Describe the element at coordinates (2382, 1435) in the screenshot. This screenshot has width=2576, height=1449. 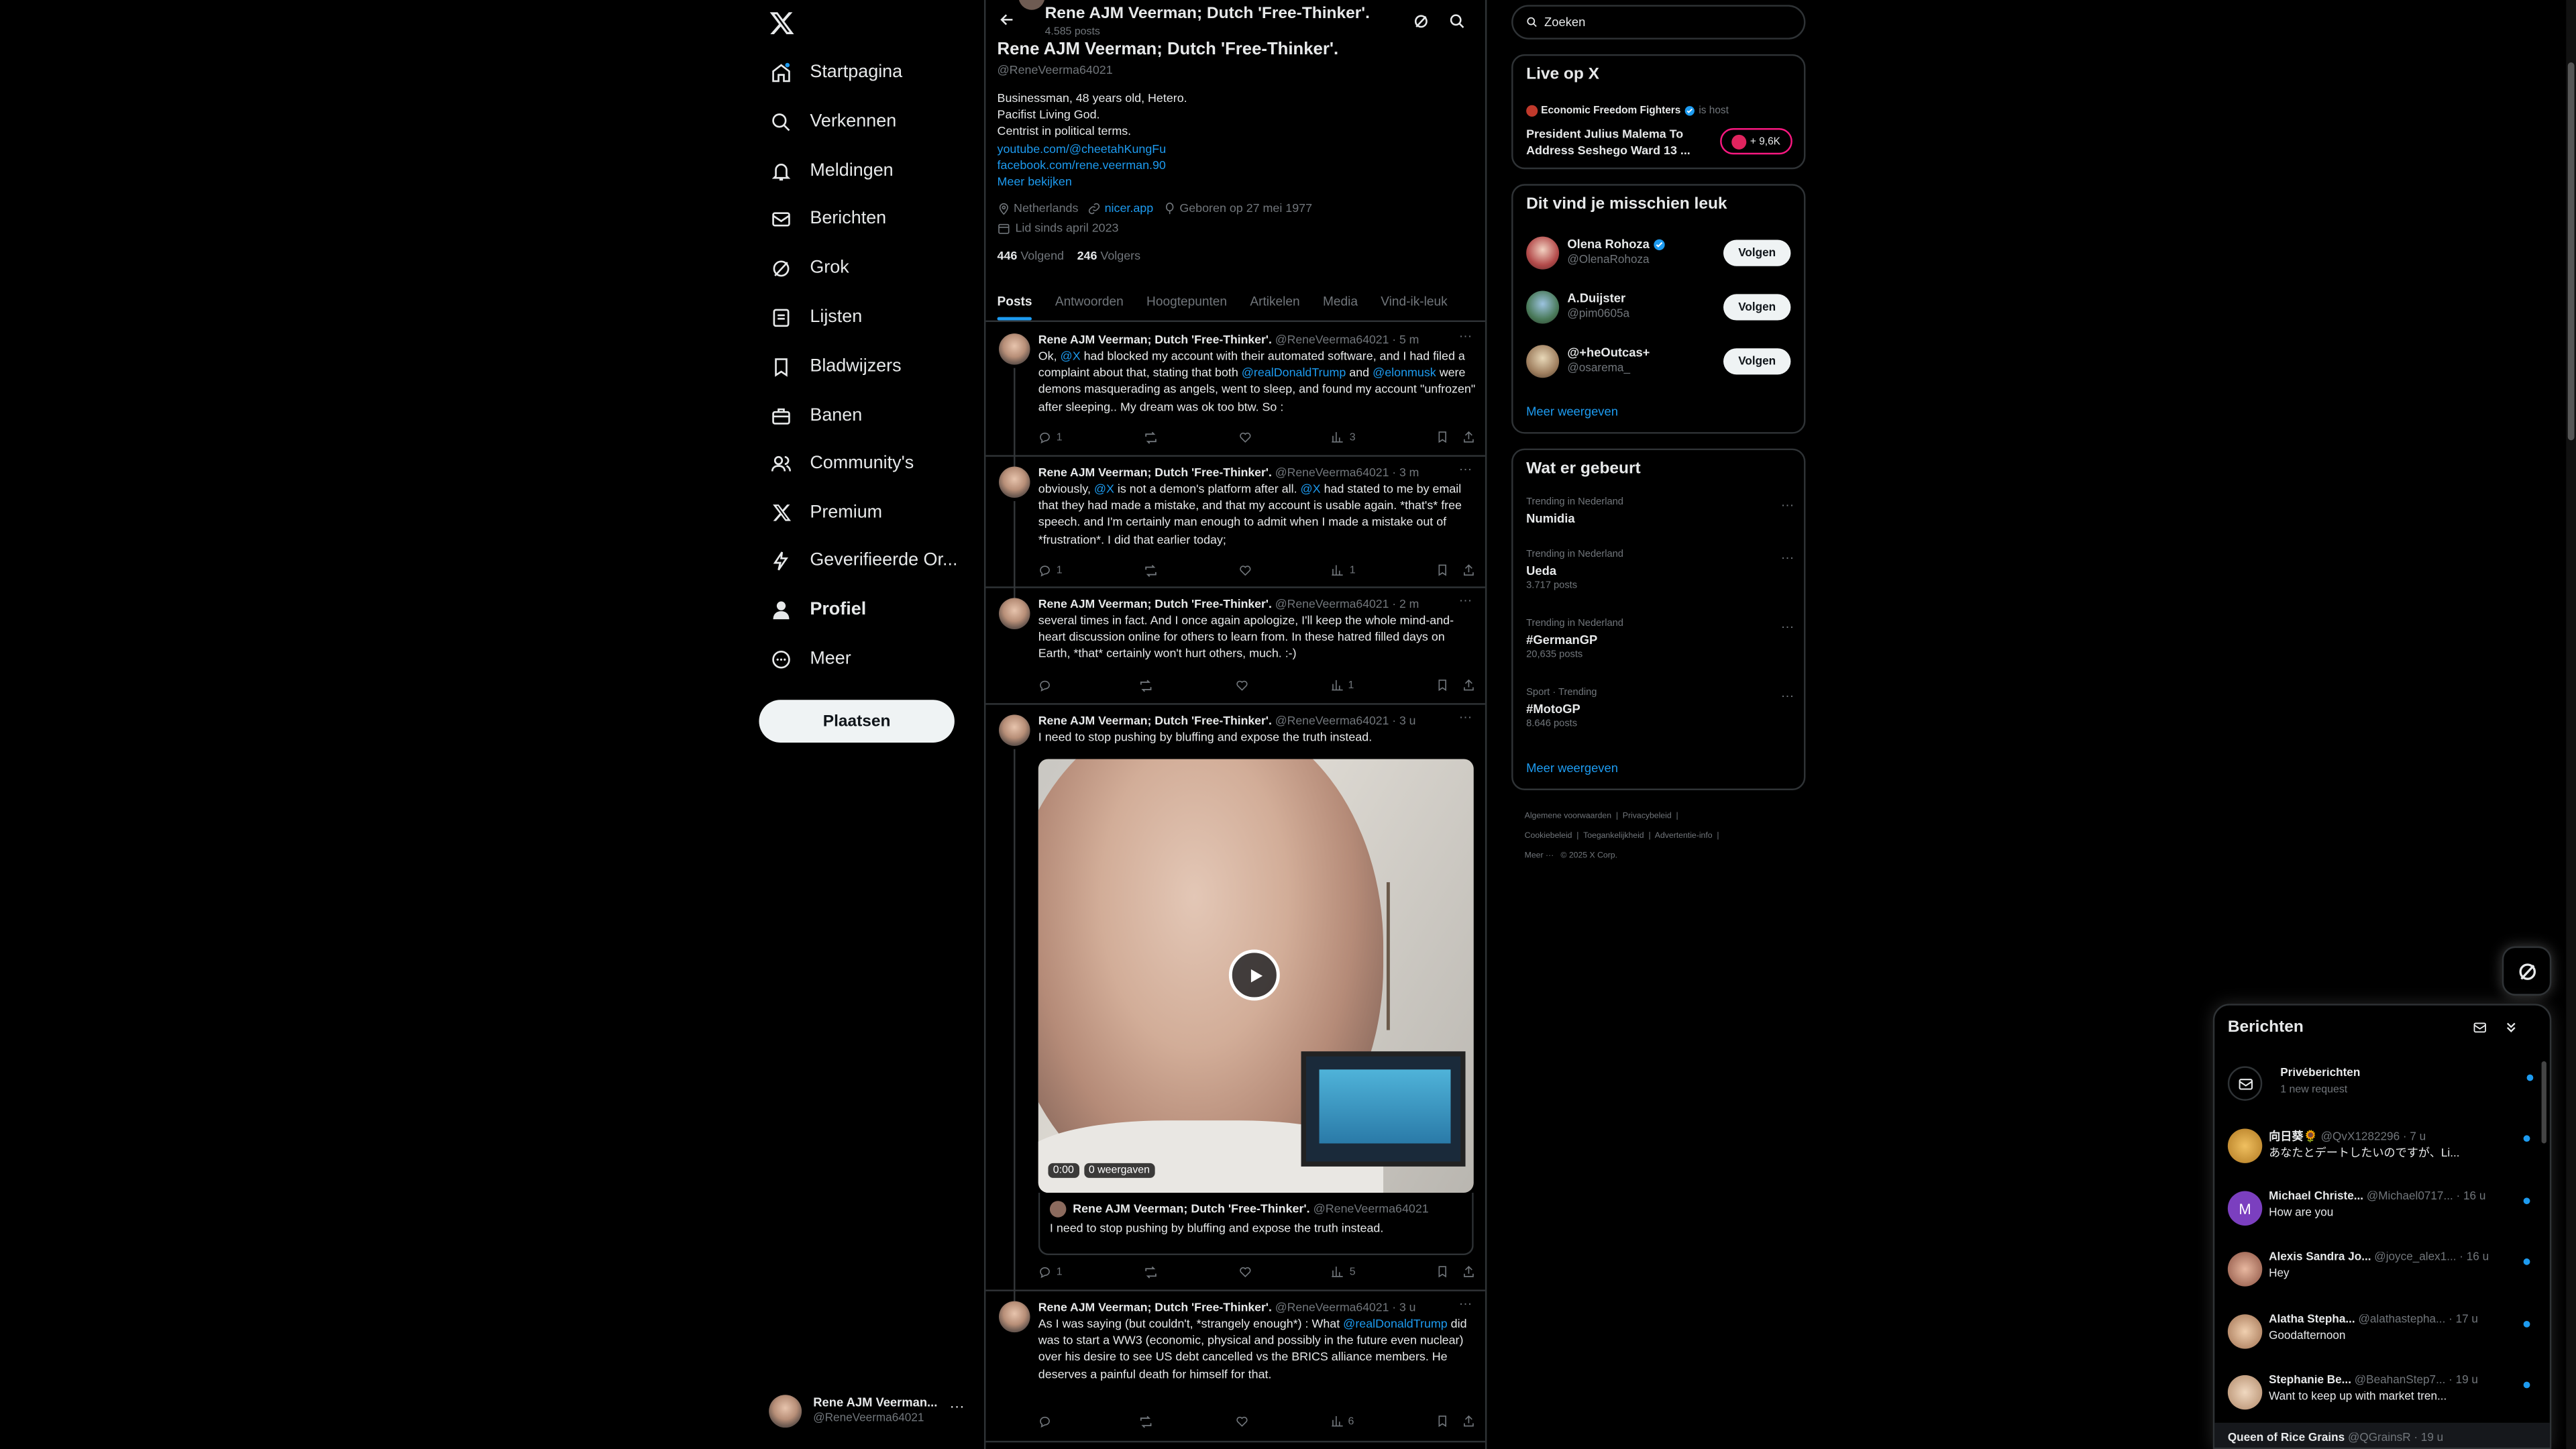
I see `dm-thread: Queen of Rice Grains @QGrainsR · 19 u` at that location.